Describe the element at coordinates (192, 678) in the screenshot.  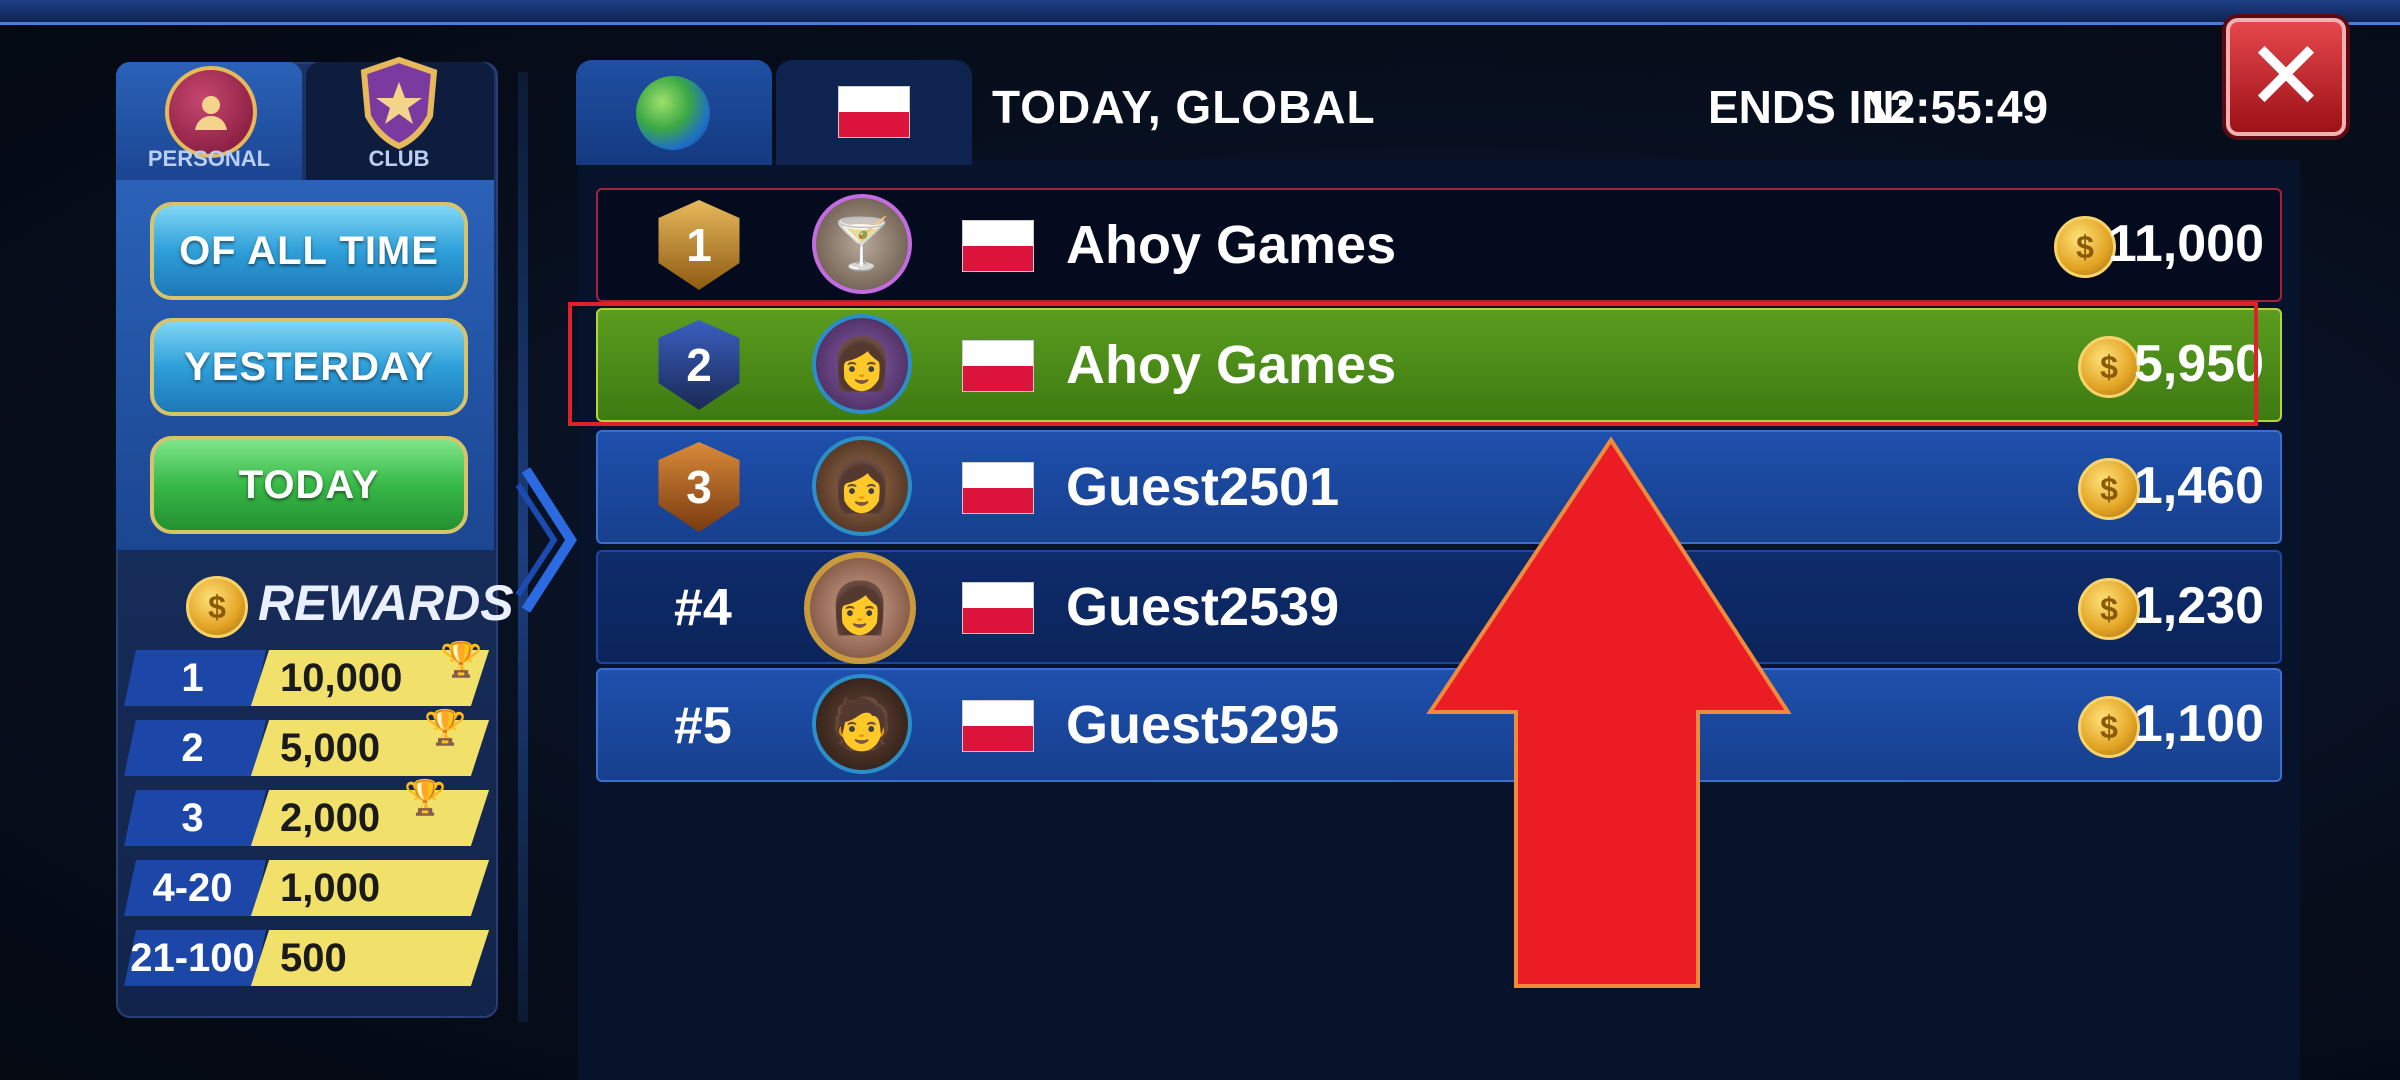
I see `reward-rank: 1` at that location.